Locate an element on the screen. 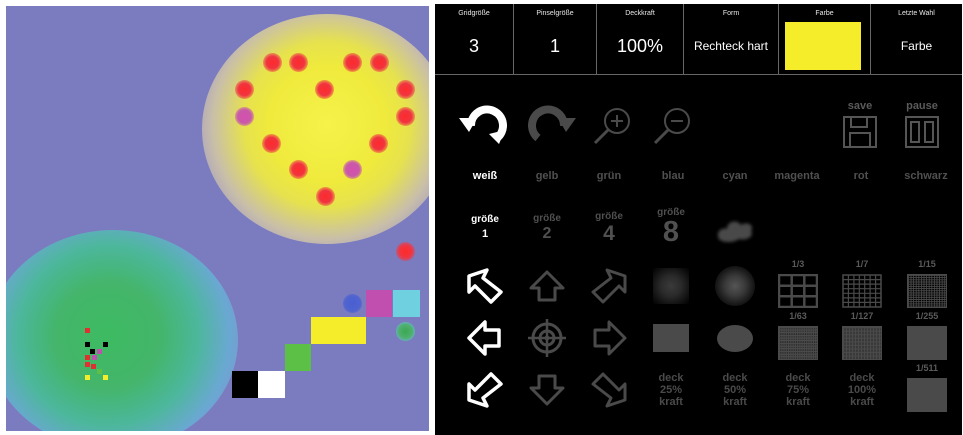 This screenshot has width=963, height=435. arrow-up-button is located at coordinates (547, 286).